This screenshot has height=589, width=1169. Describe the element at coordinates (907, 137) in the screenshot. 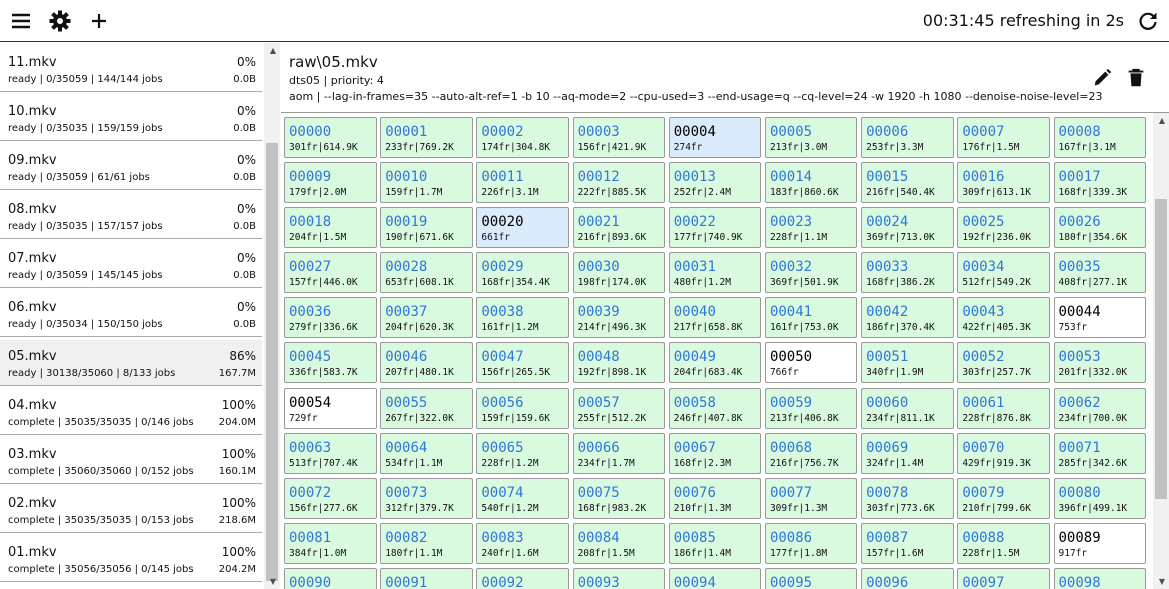

I see `chunk-tile: 00006 253fr|3.3M` at that location.